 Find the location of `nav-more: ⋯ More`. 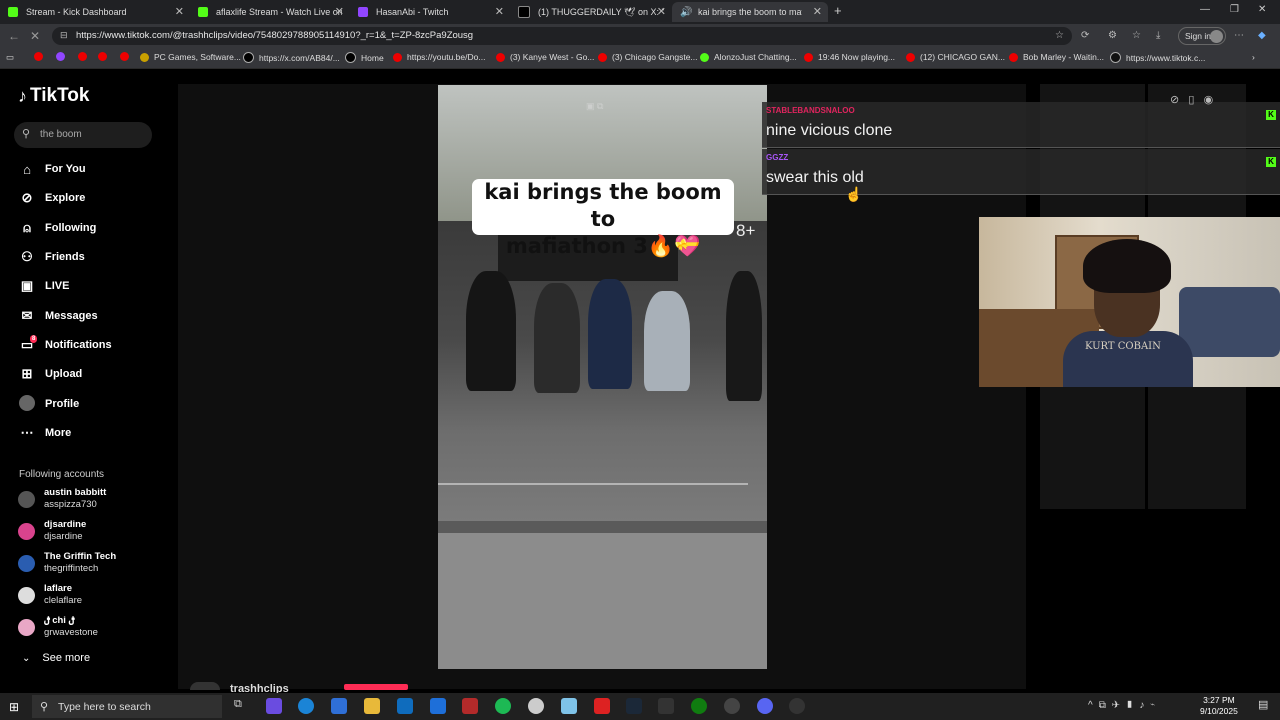

nav-more: ⋯ More is located at coordinates (45, 433).